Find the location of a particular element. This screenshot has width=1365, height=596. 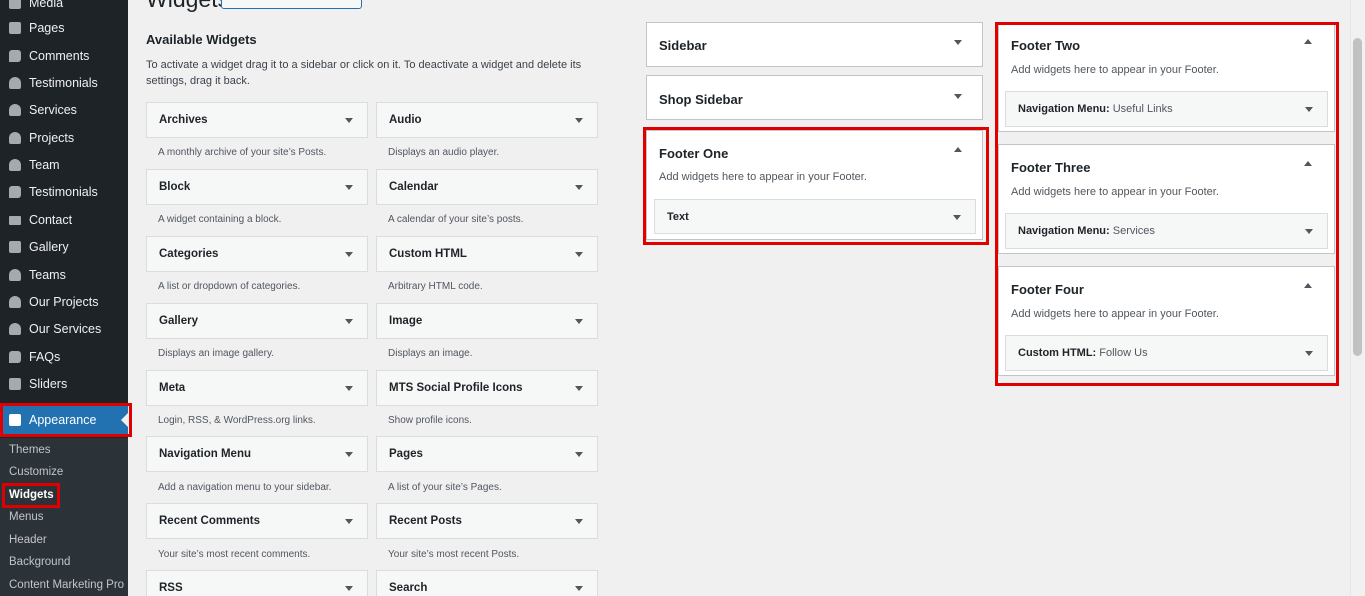

widget-title: Recent Comments is located at coordinates (209, 521).